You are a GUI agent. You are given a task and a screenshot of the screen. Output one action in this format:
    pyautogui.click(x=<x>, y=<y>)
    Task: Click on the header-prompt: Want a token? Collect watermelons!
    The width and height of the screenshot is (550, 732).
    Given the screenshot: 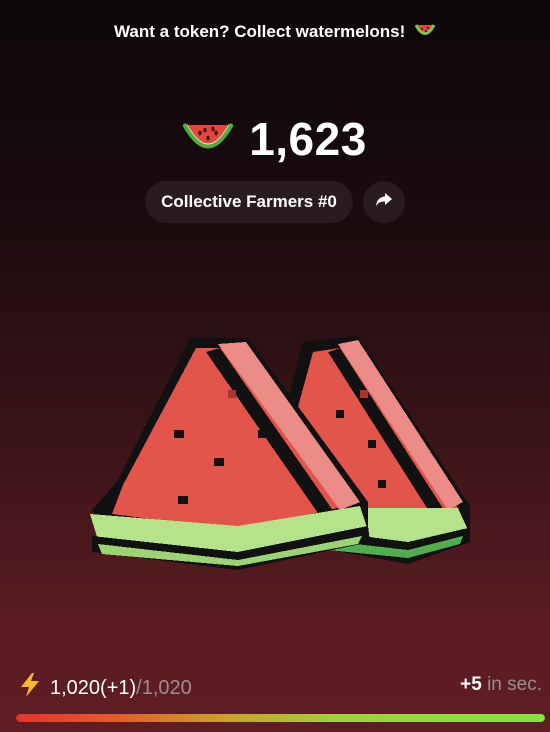 What is the action you would take?
    pyautogui.click(x=275, y=33)
    